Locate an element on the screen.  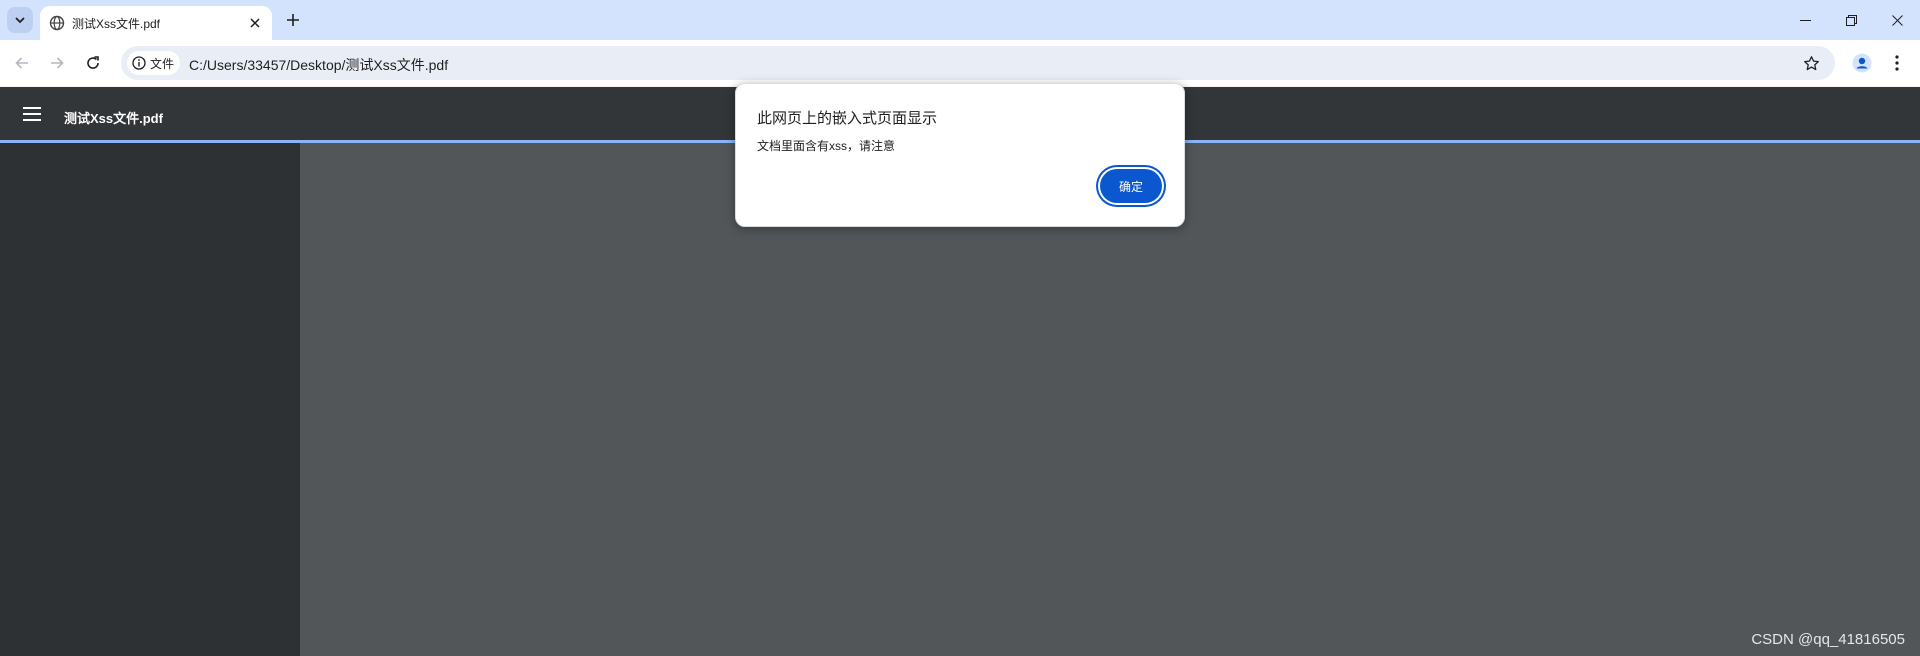
arrow-right-icon is located at coordinates (57, 63).